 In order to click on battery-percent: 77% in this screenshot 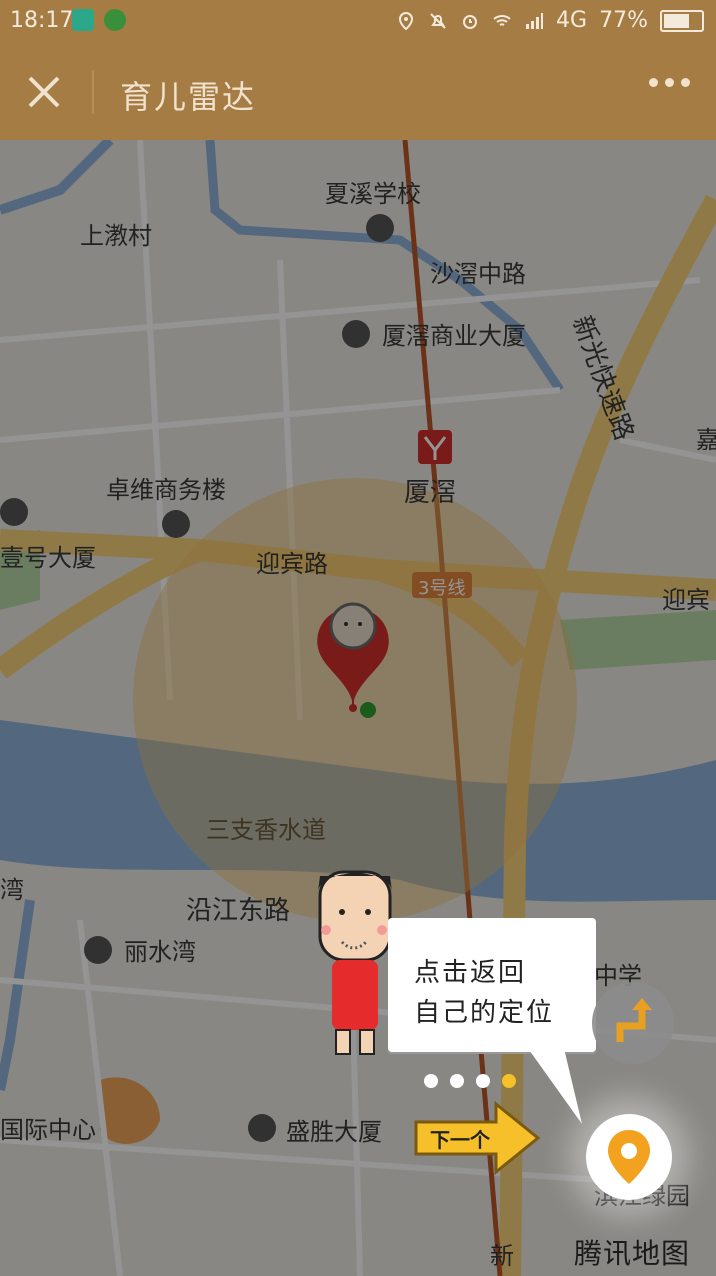, I will do `click(623, 20)`.